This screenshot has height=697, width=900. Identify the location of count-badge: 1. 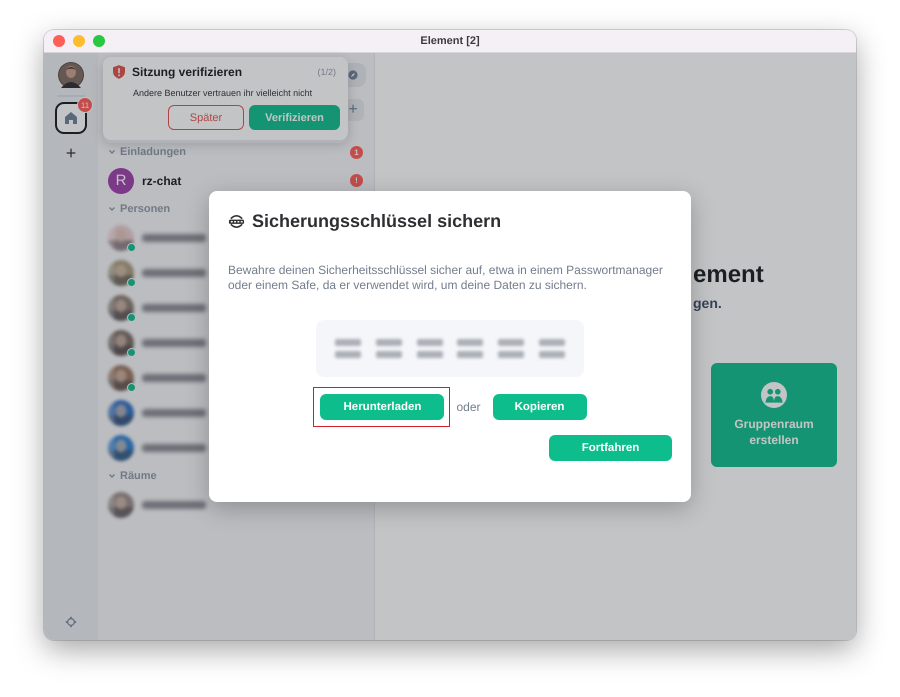
(356, 152).